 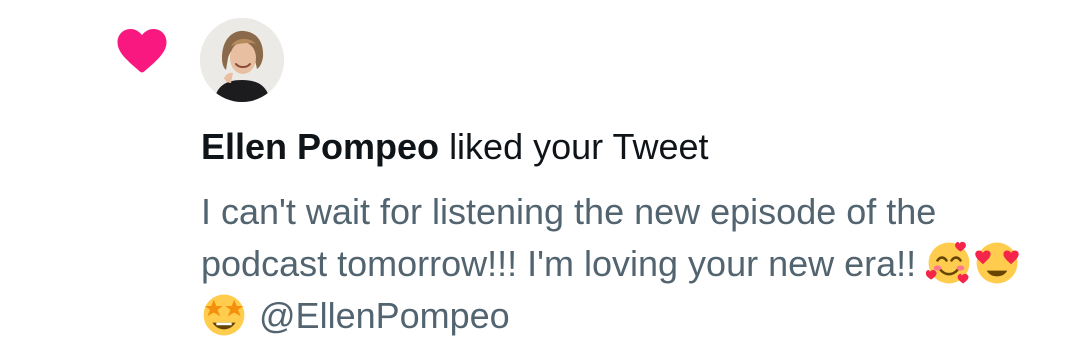 I want to click on actor-name: Ellen Pompeo, so click(x=320, y=146).